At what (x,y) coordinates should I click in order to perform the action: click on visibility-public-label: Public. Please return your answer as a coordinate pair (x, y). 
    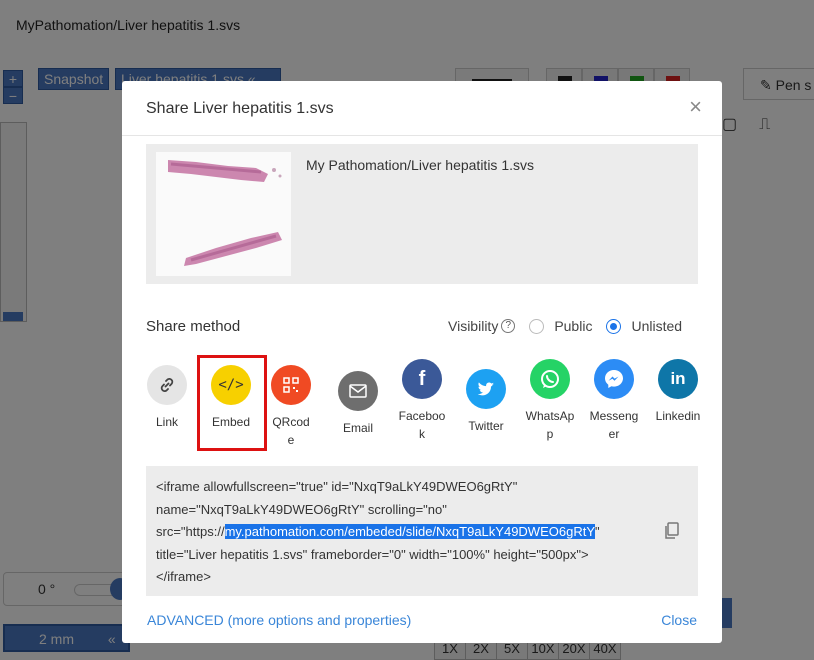
    Looking at the image, I should click on (573, 326).